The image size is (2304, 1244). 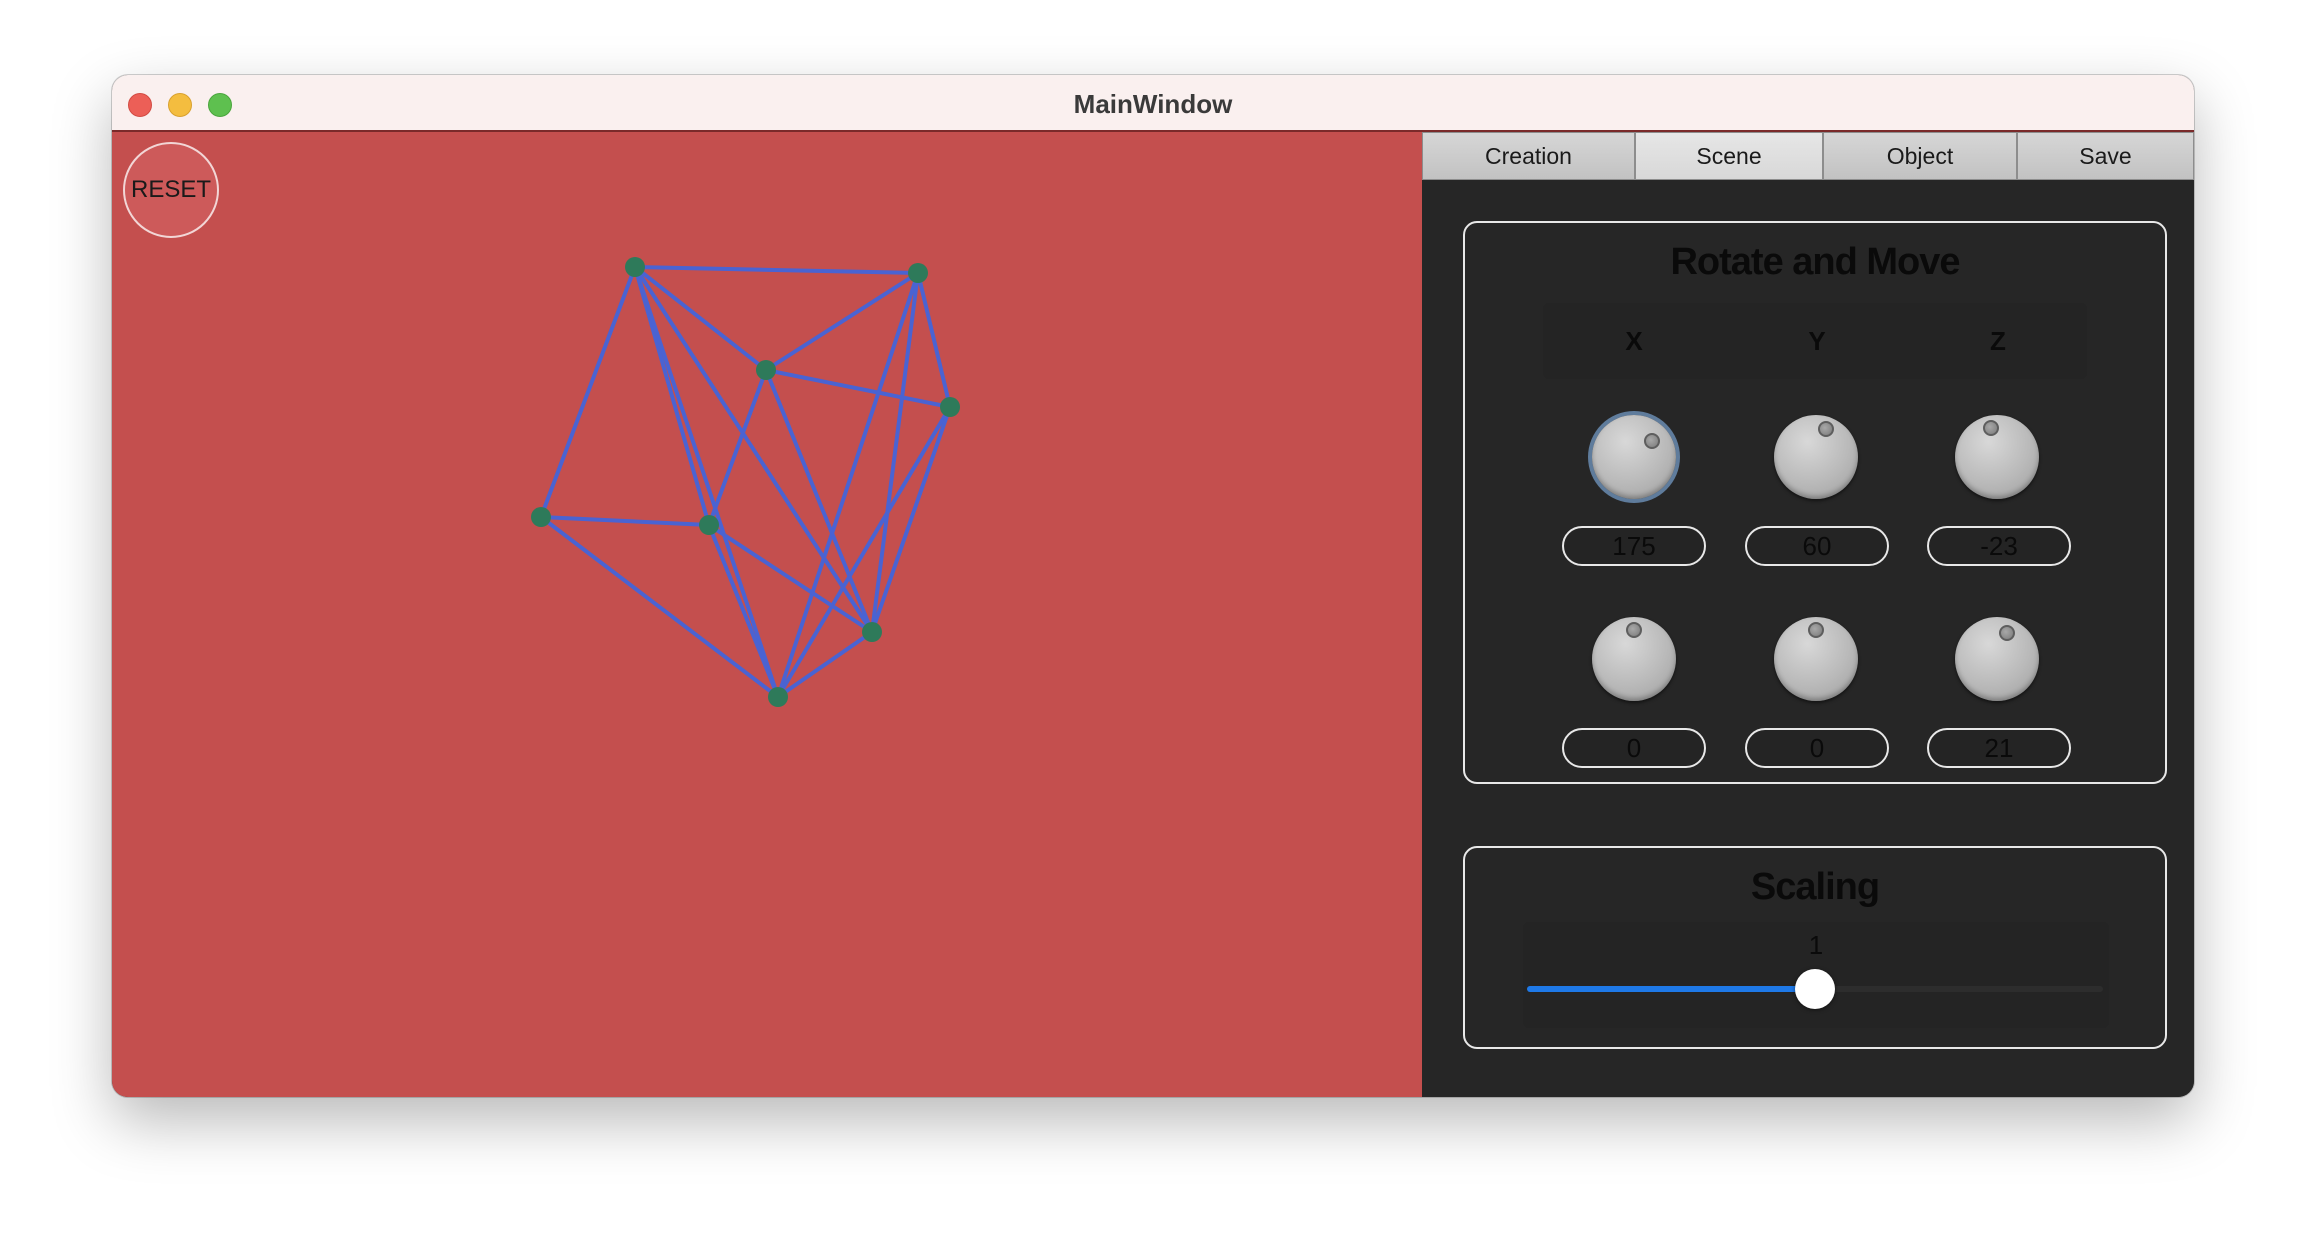 I want to click on tab-bar: Creation Scene Object Save, so click(x=1808, y=156).